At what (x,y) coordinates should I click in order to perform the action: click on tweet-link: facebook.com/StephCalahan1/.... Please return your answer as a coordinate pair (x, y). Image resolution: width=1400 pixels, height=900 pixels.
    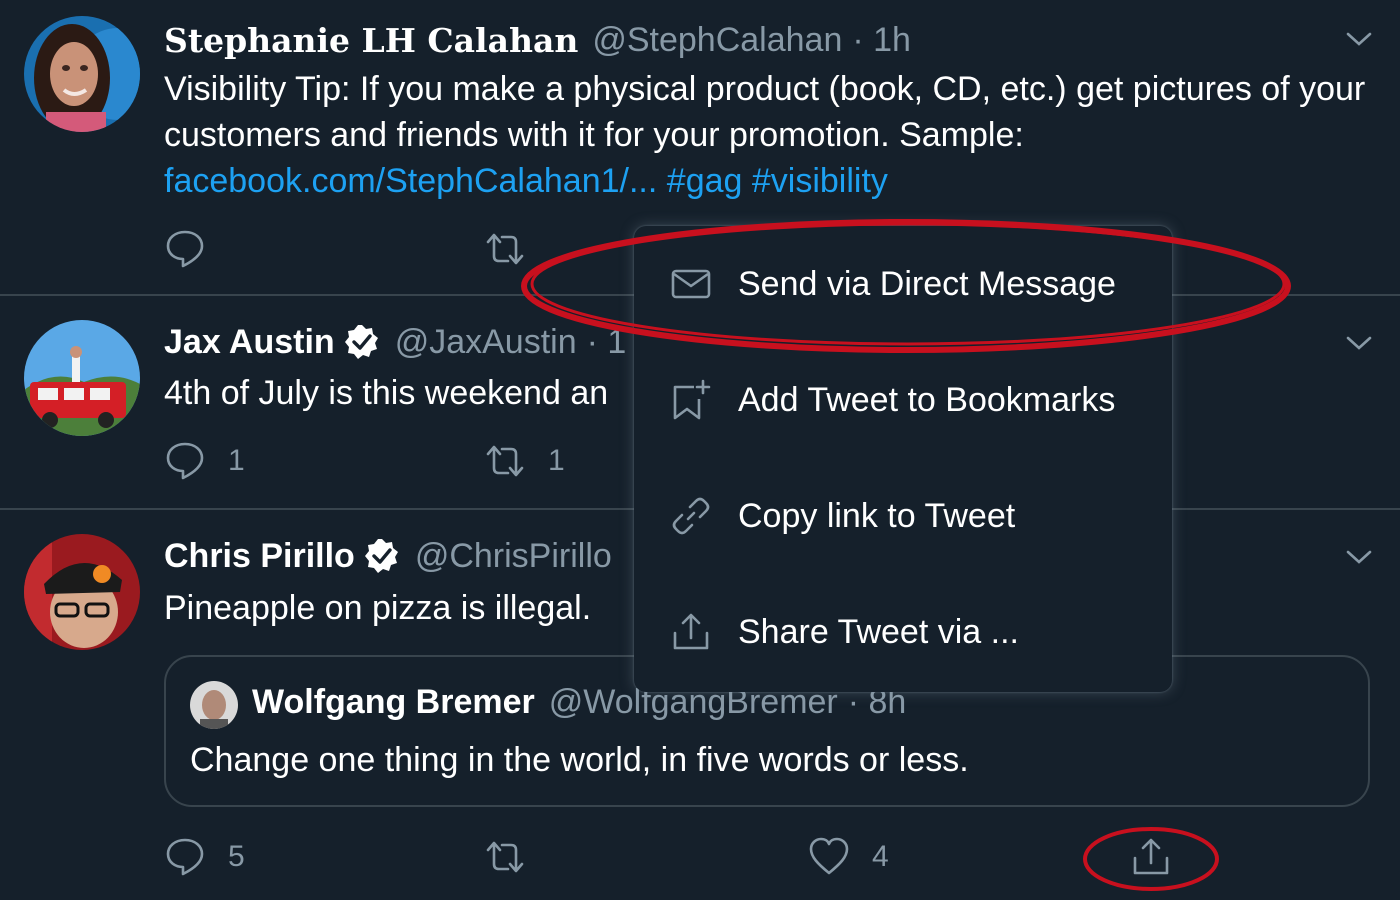
    Looking at the image, I should click on (410, 181).